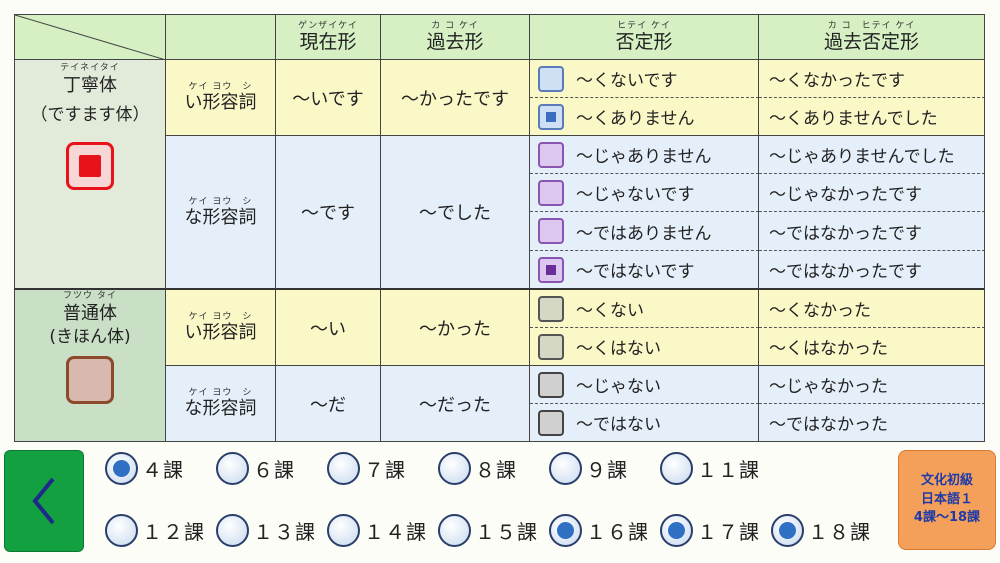  Describe the element at coordinates (220, 408) in the screenshot. I see `plain-na-adj-text: な形容詞` at that location.